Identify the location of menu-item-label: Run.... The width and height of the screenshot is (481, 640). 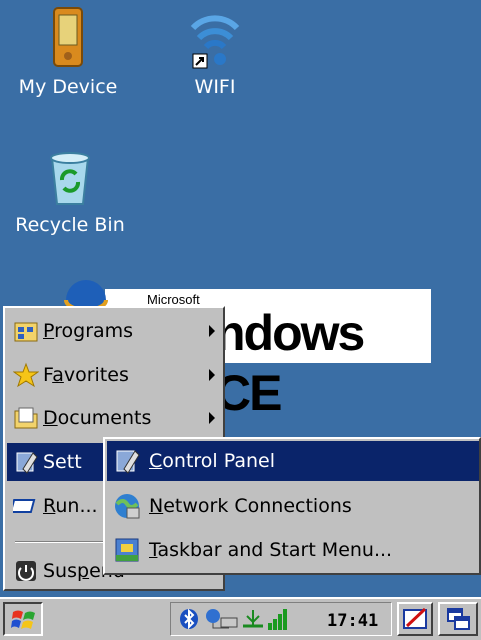
(70, 506).